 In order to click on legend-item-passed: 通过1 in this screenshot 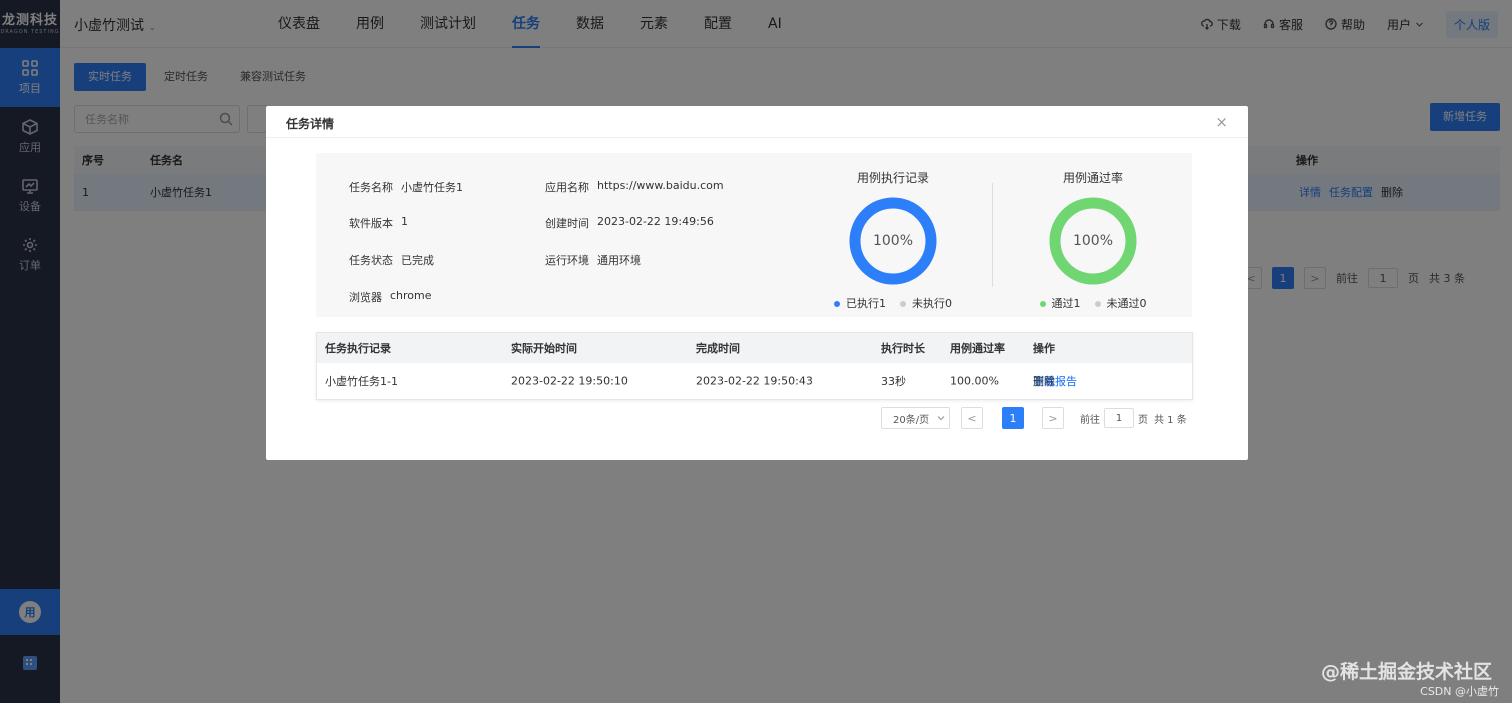, I will do `click(1060, 303)`.